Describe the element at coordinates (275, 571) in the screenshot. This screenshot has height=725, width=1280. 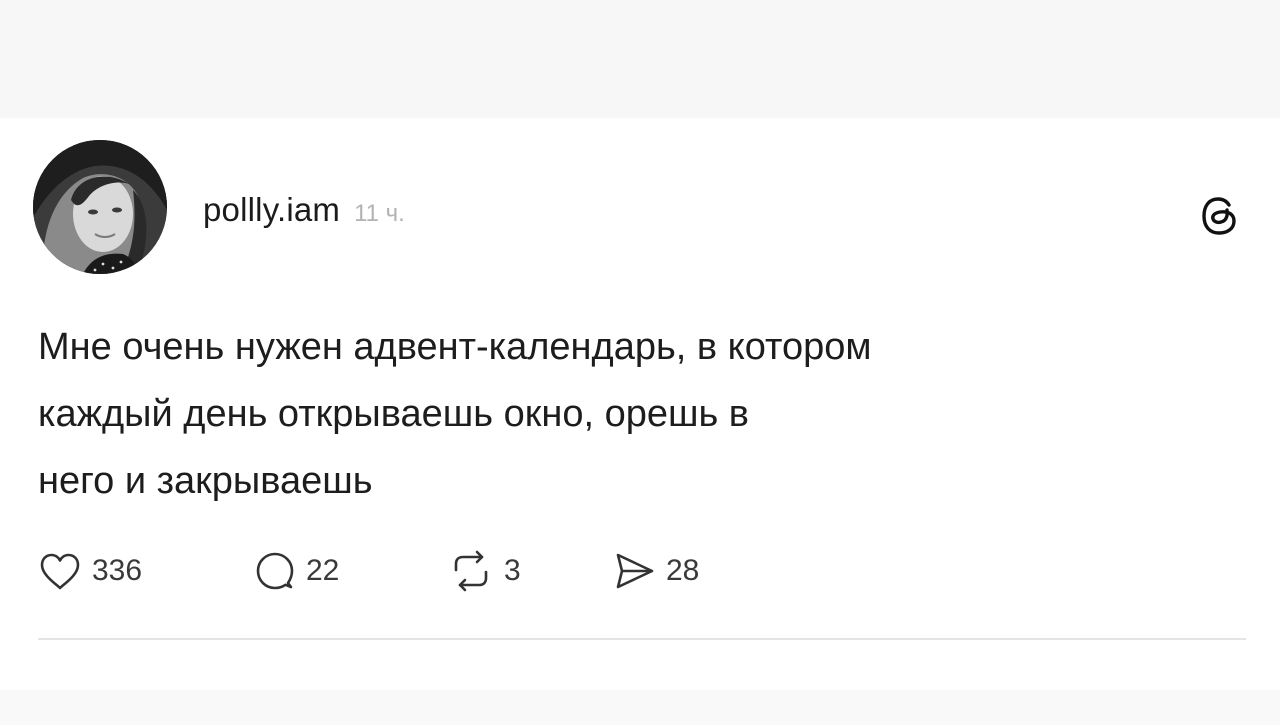
I see `comment-bubble-icon` at that location.